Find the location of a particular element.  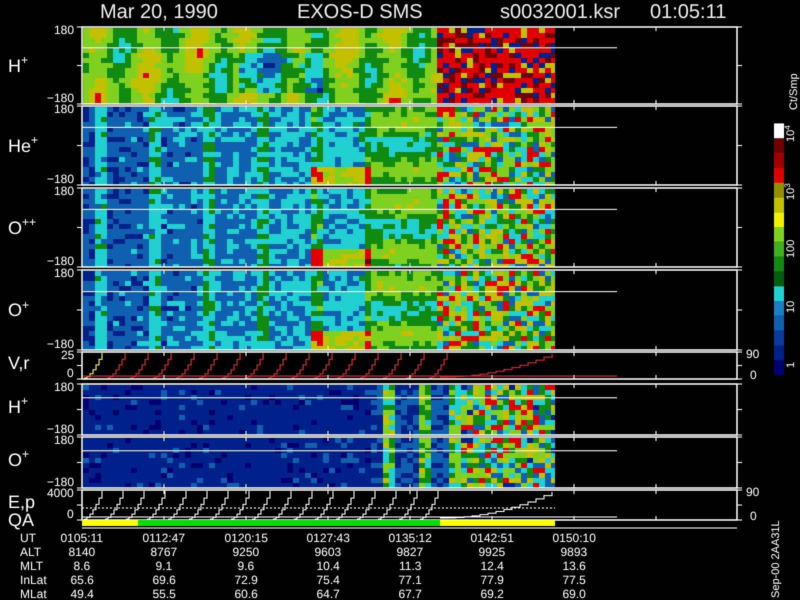

plot-date: Mar 20, 1990 is located at coordinates (159, 12).